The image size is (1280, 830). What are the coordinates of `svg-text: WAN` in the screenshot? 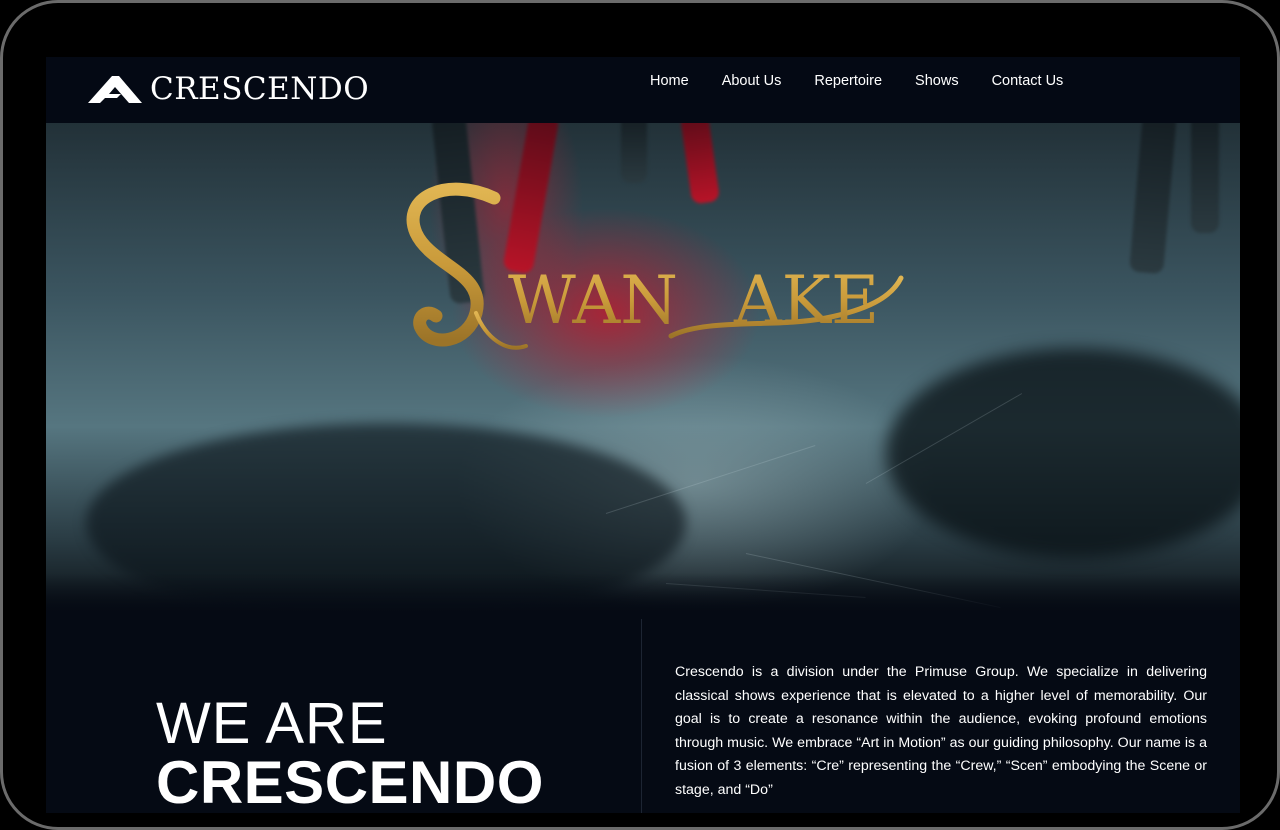 It's located at (593, 300).